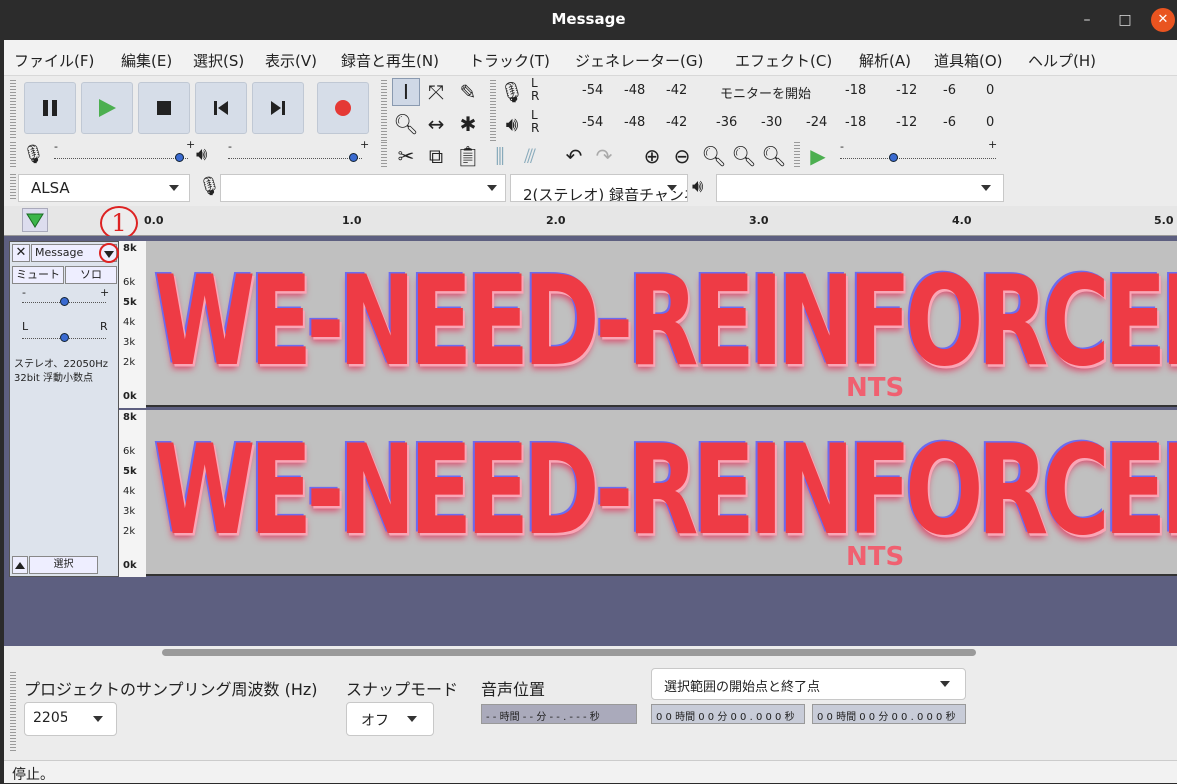 The height and width of the screenshot is (784, 1177). What do you see at coordinates (278, 108) in the screenshot?
I see `skip-to-end-button` at bounding box center [278, 108].